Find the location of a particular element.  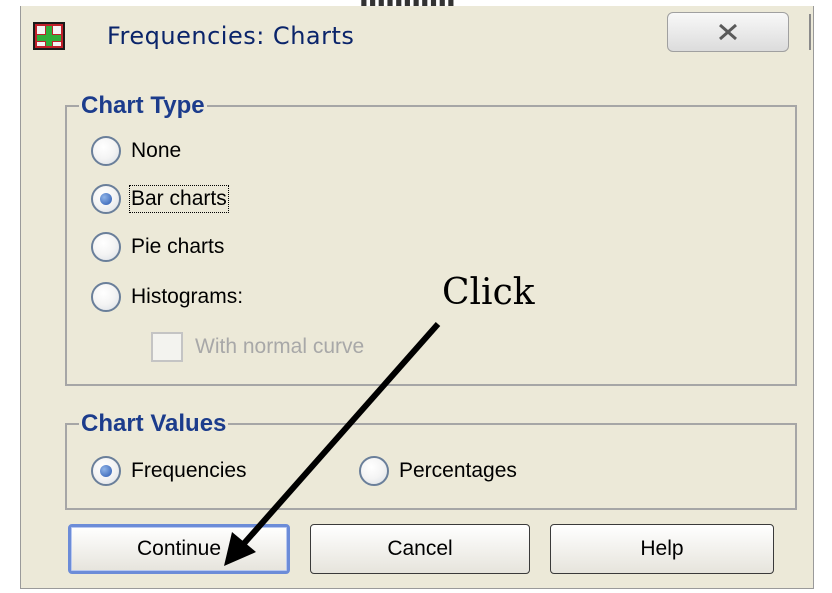

checkbox-normal-curve-box is located at coordinates (167, 347).